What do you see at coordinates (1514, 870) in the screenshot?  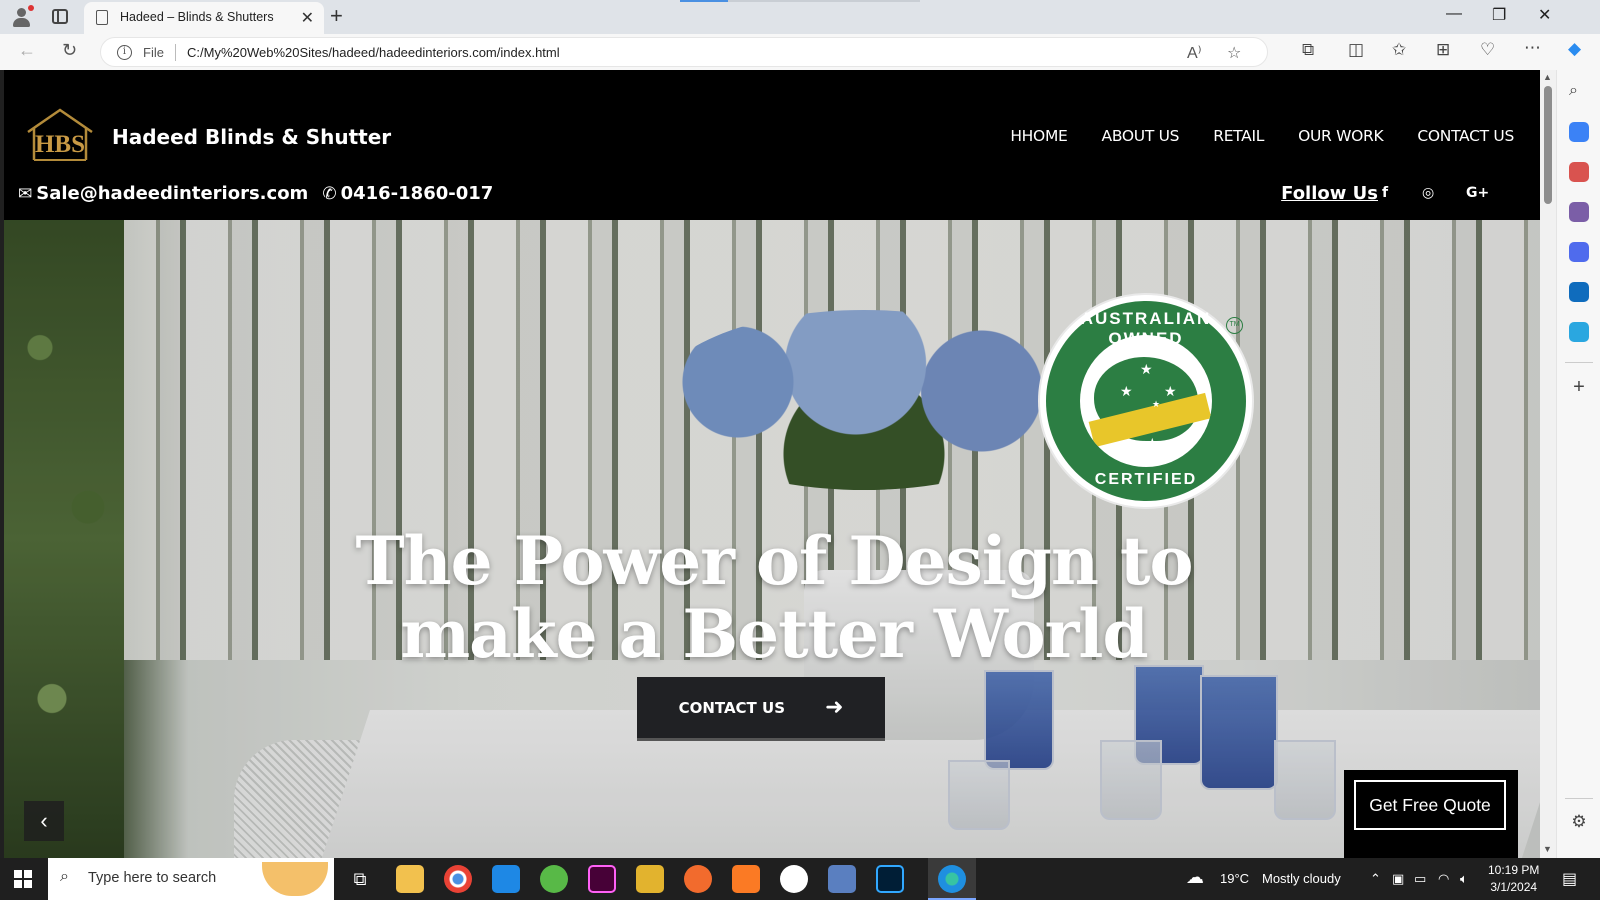 I see `time: 10:19 PM` at bounding box center [1514, 870].